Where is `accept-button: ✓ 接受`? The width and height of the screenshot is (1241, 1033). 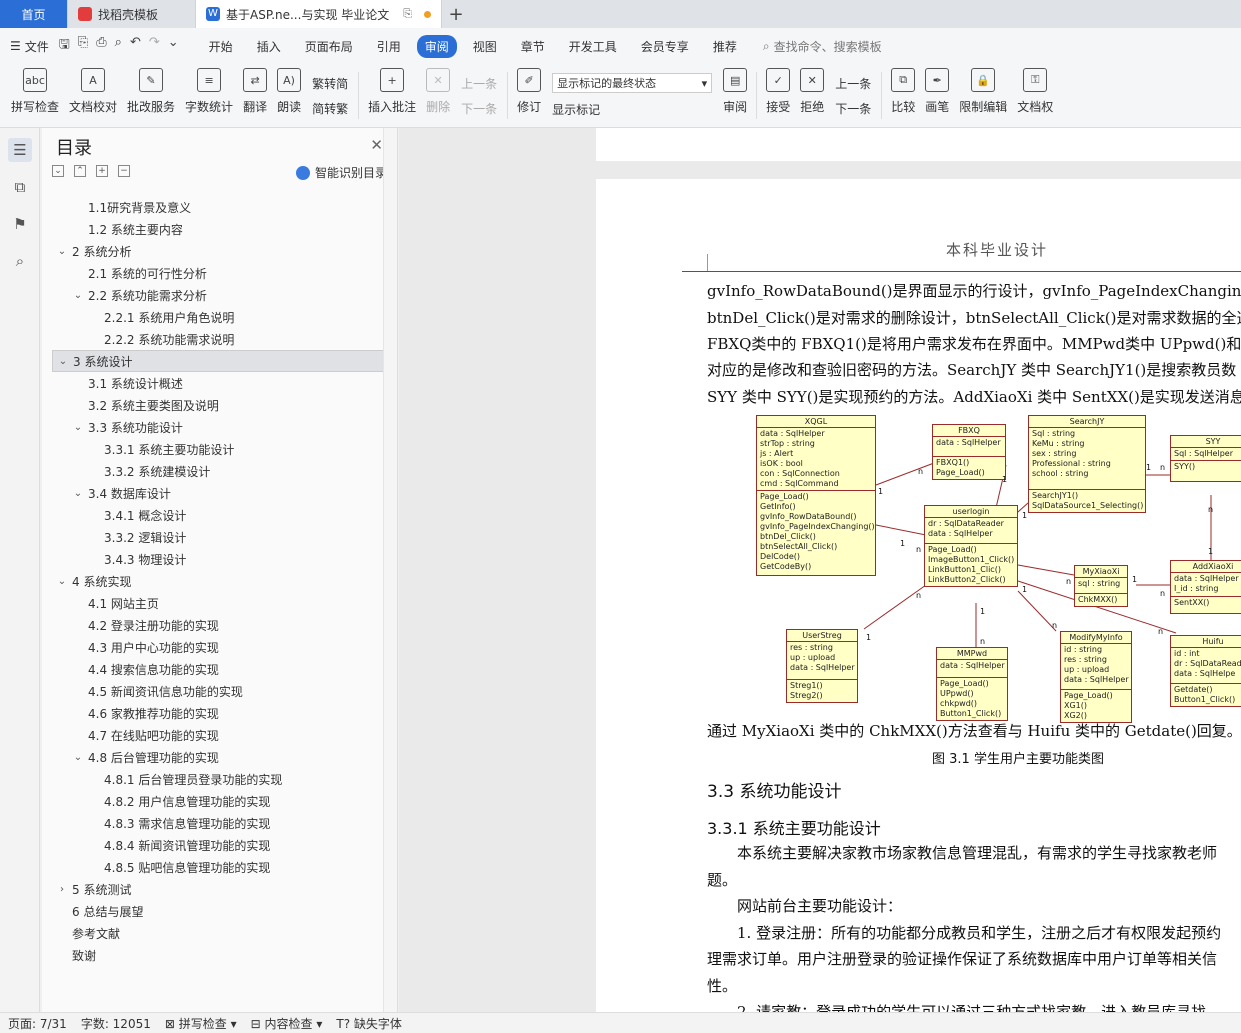
accept-button: ✓ 接受 is located at coordinates (778, 95).